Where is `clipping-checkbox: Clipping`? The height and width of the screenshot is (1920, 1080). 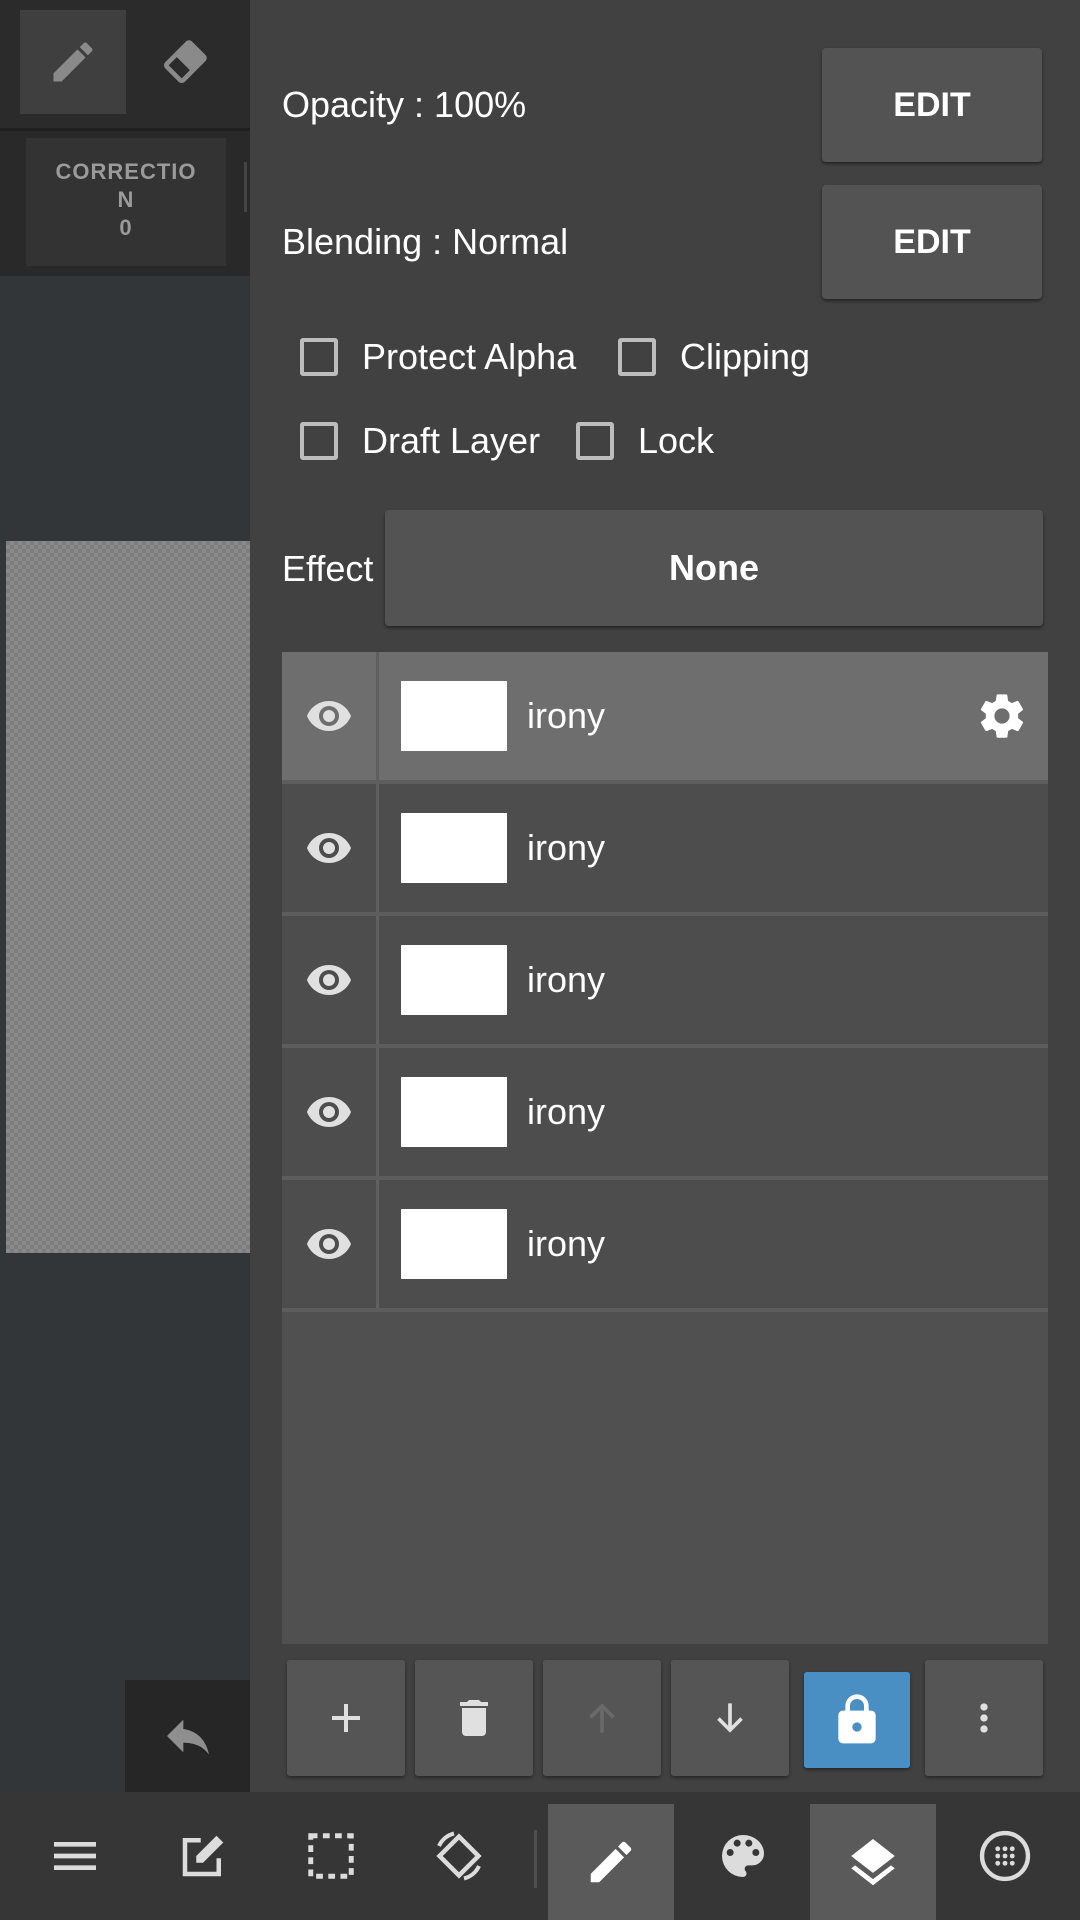 clipping-checkbox: Clipping is located at coordinates (714, 357).